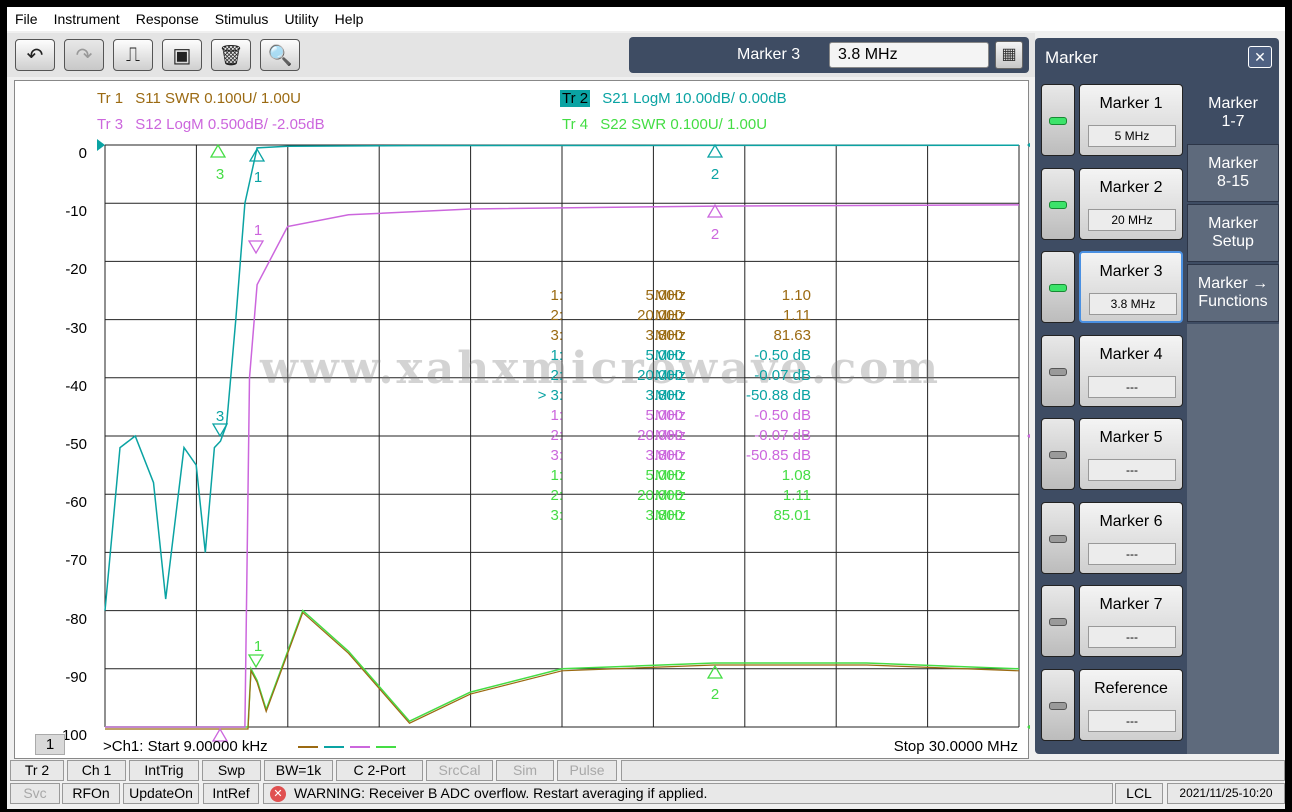  I want to click on marker-button-label: Marker 6, so click(1131, 521).